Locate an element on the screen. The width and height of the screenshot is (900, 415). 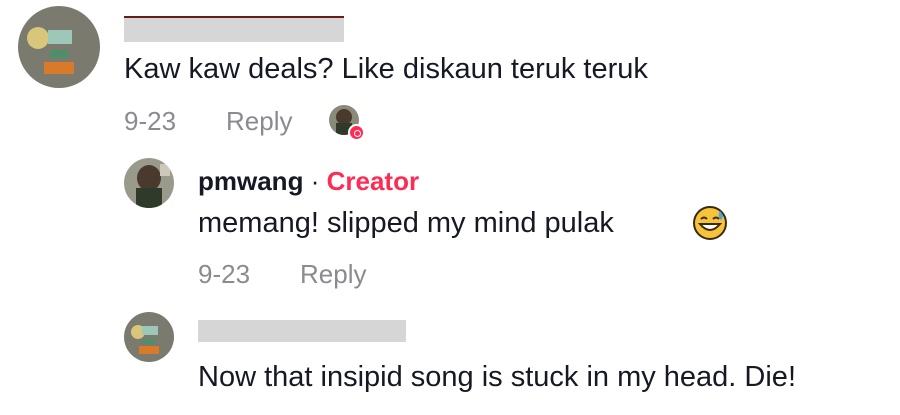
comment-text: Kaw kaw deals? Like diskaun teruk teruk is located at coordinates (386, 69).